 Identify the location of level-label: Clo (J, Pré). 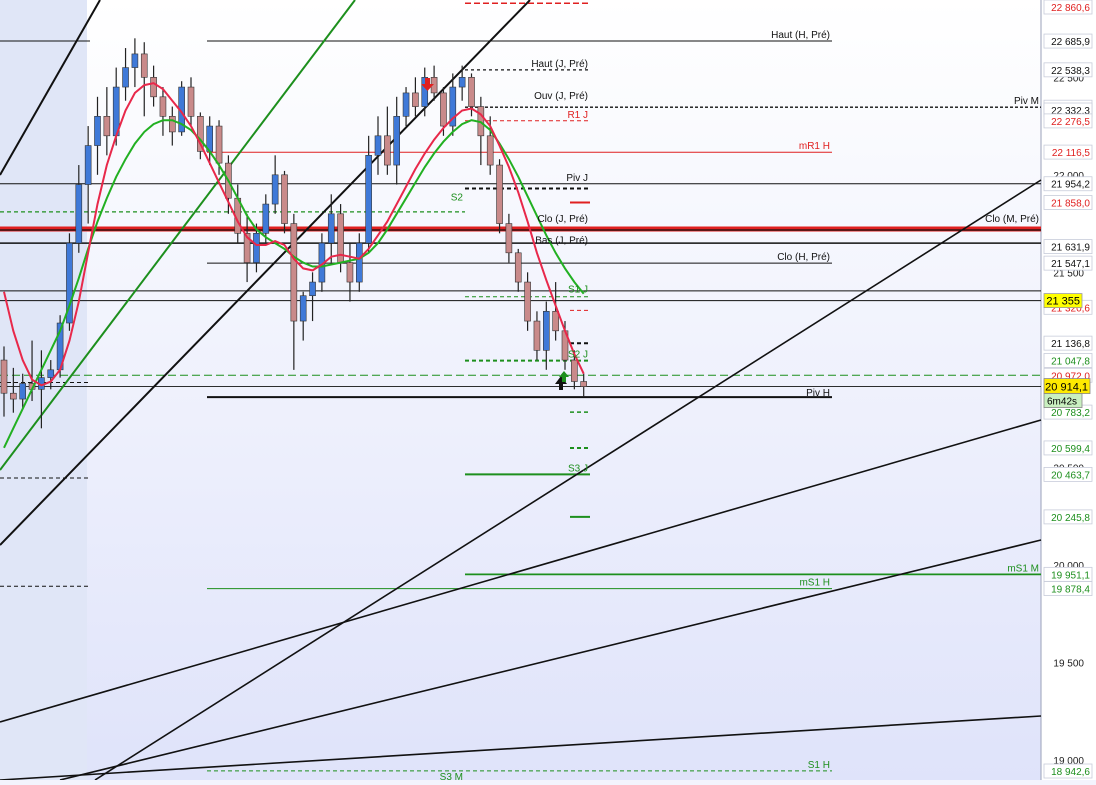
(562, 219).